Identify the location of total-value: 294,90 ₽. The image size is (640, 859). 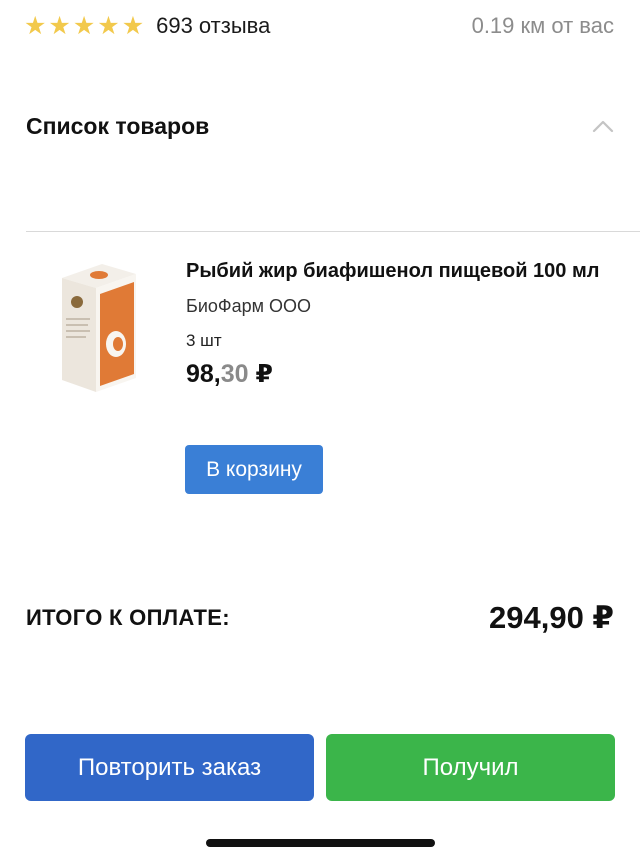
(551, 617).